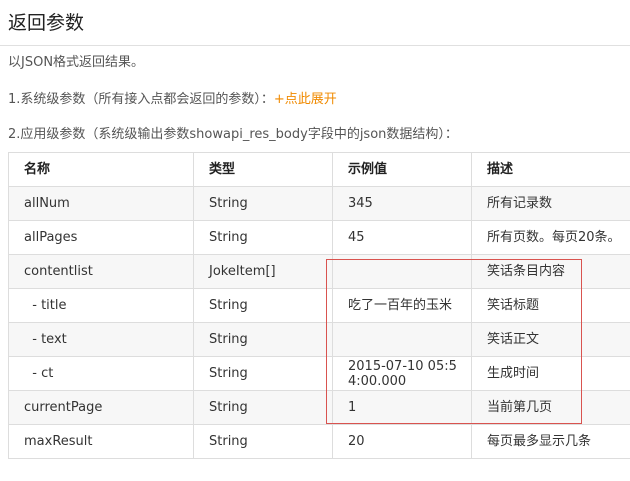 This screenshot has height=481, width=630. What do you see at coordinates (402, 169) in the screenshot?
I see `header-example: 示例值` at bounding box center [402, 169].